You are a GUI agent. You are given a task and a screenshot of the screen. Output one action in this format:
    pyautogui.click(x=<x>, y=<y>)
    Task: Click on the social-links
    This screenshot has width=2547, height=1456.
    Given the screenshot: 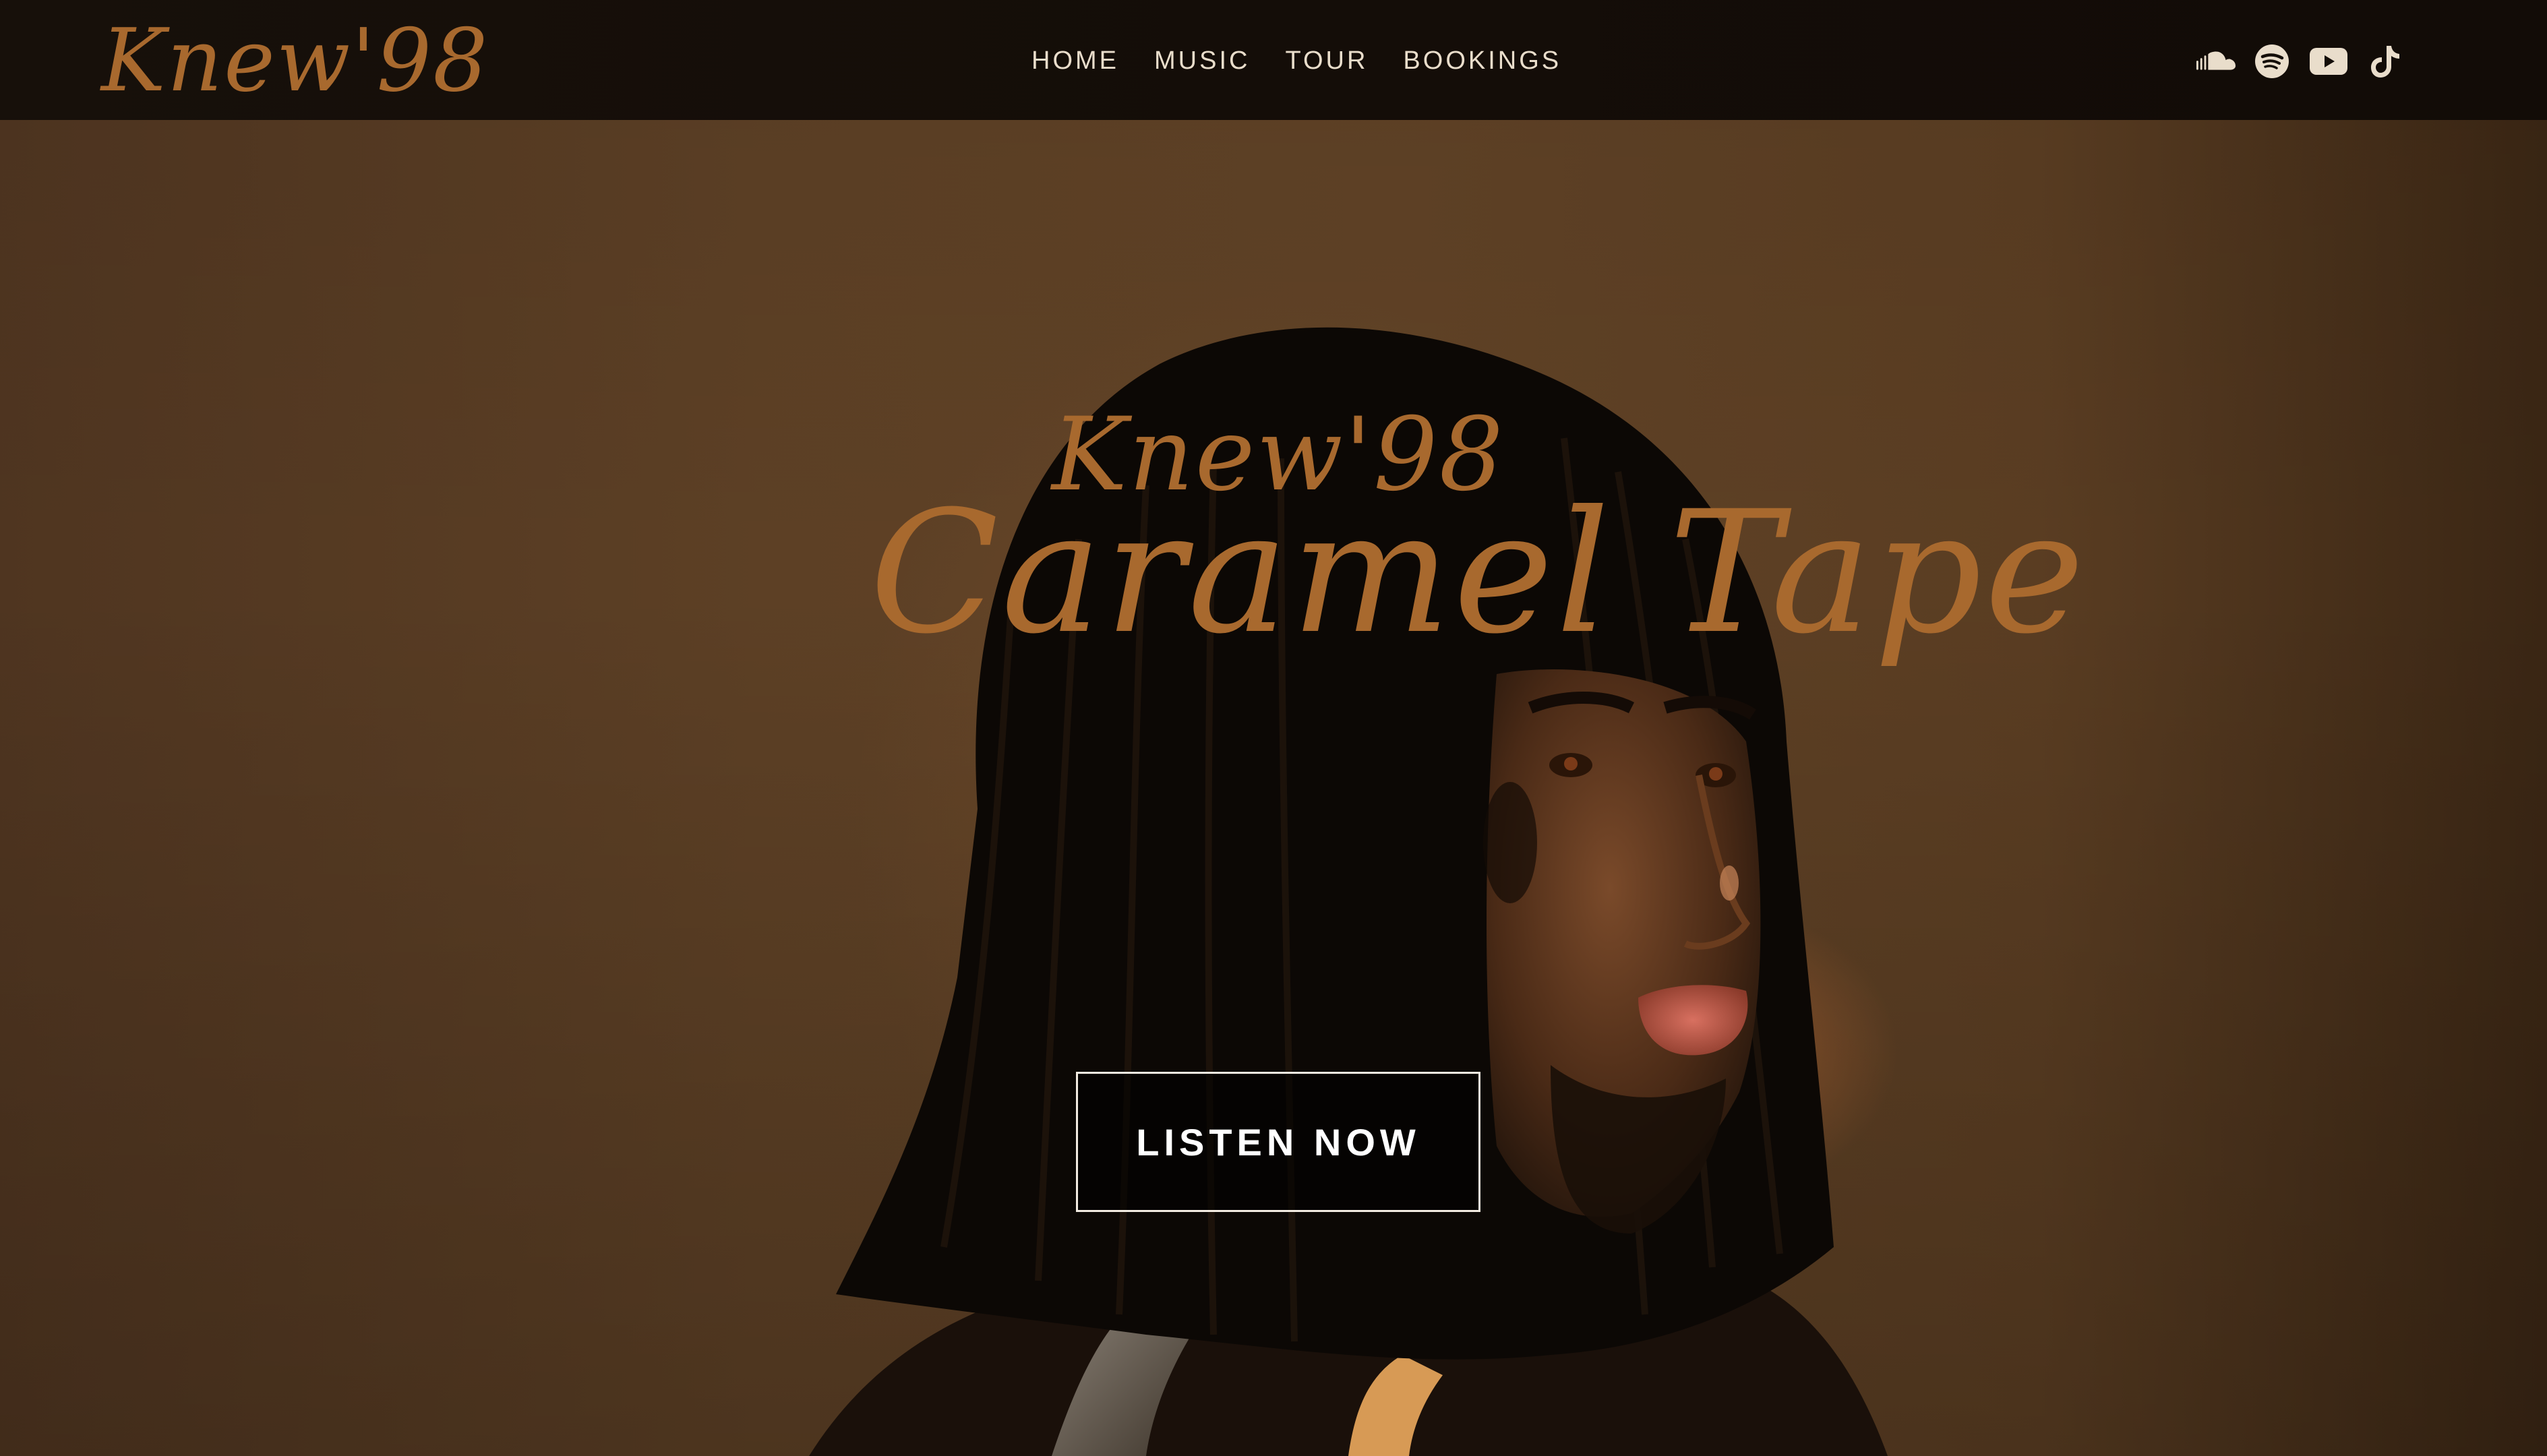 What is the action you would take?
    pyautogui.click(x=2300, y=61)
    